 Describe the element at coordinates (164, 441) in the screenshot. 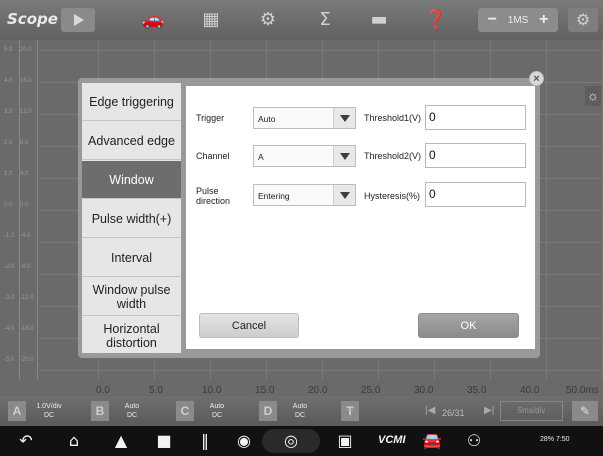

I see `recent-apps-icon: ■` at that location.